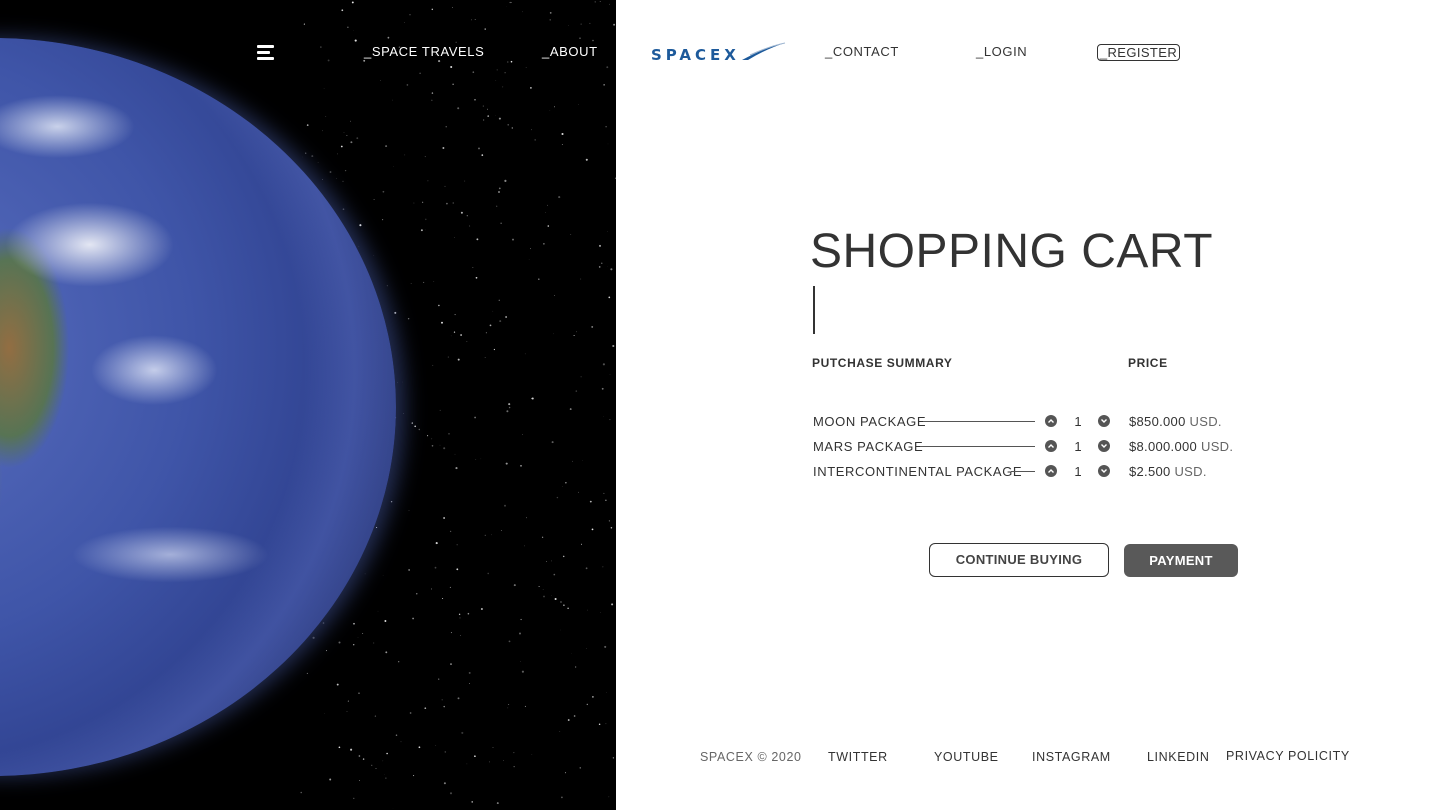  Describe the element at coordinates (1181, 560) in the screenshot. I see `payment-button: PAYMENT` at that location.